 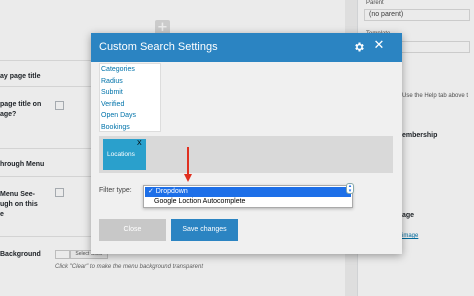 I want to click on field-item-open-days: Open Days, so click(x=130, y=116).